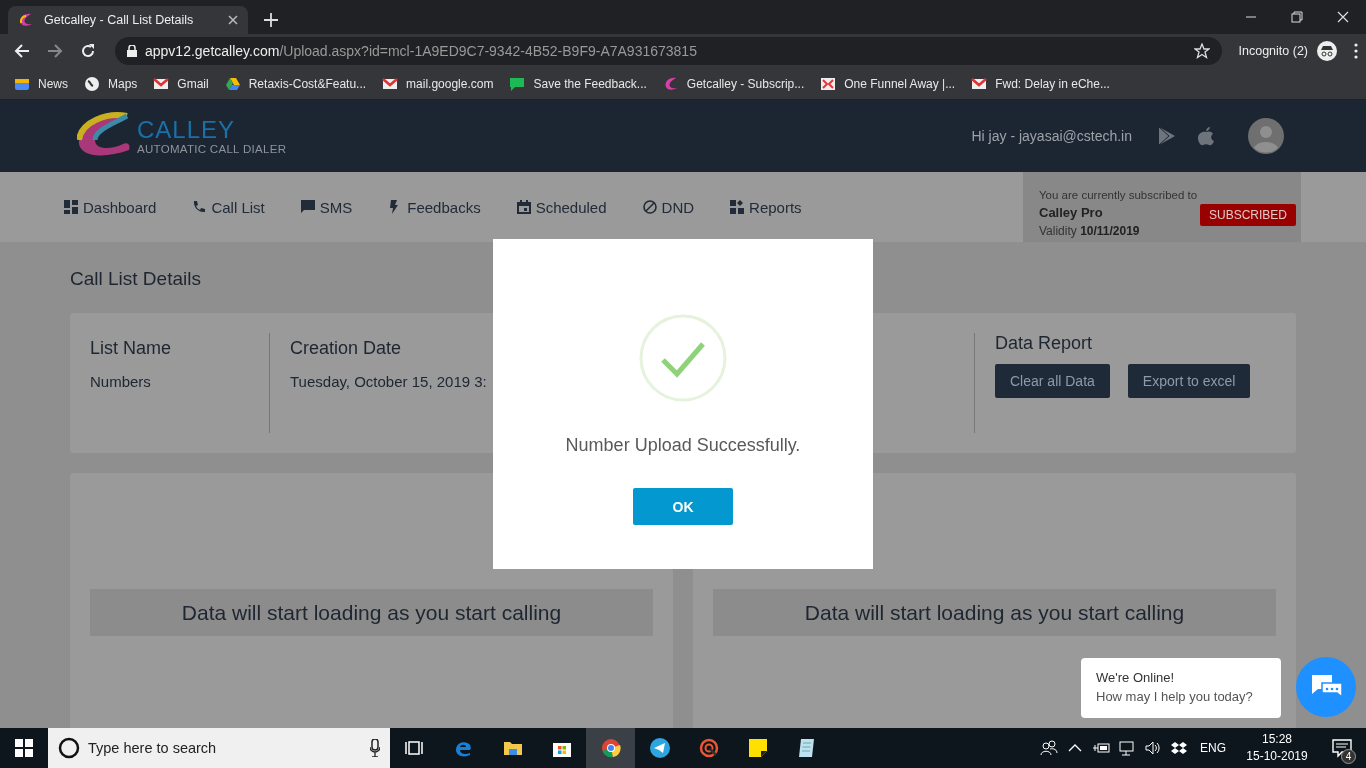 Image resolution: width=1366 pixels, height=768 pixels. I want to click on speaker-icon, so click(1153, 748).